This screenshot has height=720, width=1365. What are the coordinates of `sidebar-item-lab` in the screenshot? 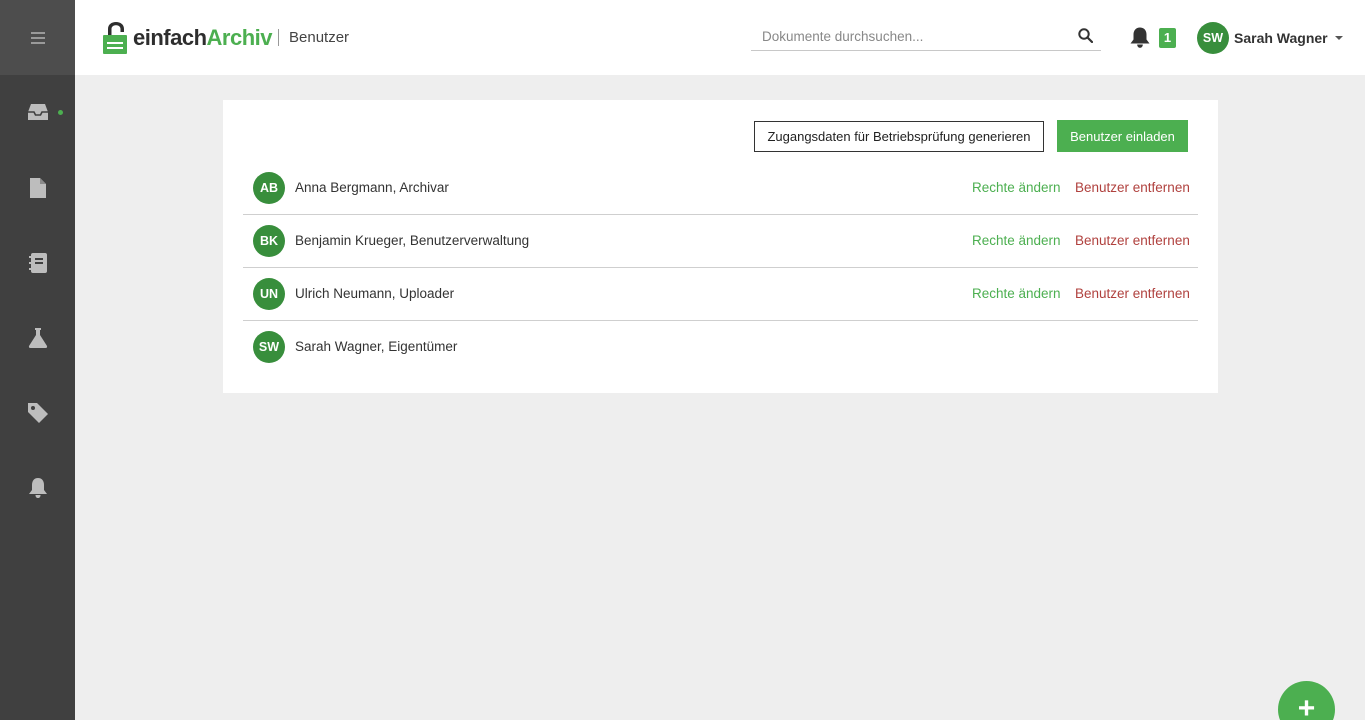 It's located at (37, 338).